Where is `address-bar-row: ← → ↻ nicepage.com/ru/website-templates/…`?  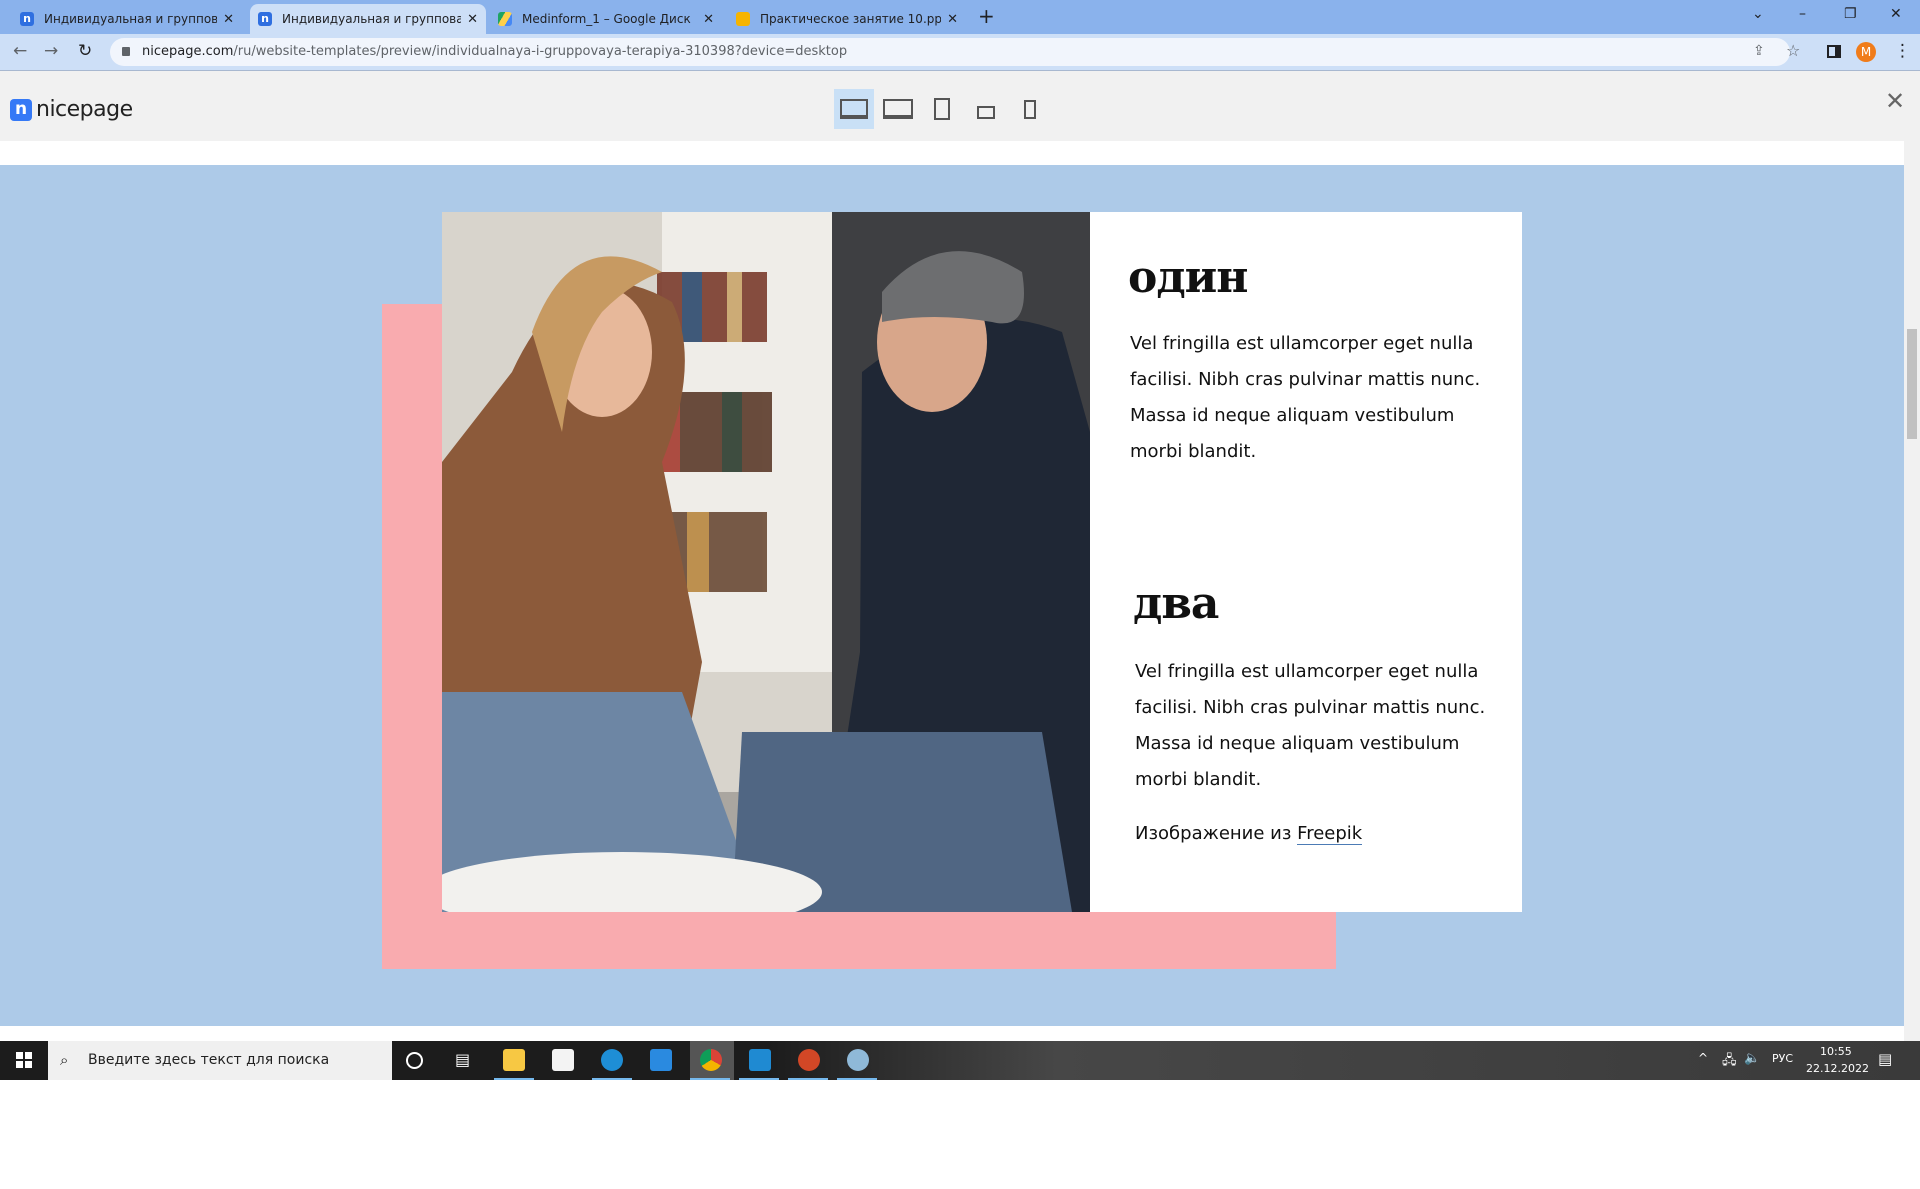
address-bar-row: ← → ↻ nicepage.com/ru/website-templates/… is located at coordinates (960, 52).